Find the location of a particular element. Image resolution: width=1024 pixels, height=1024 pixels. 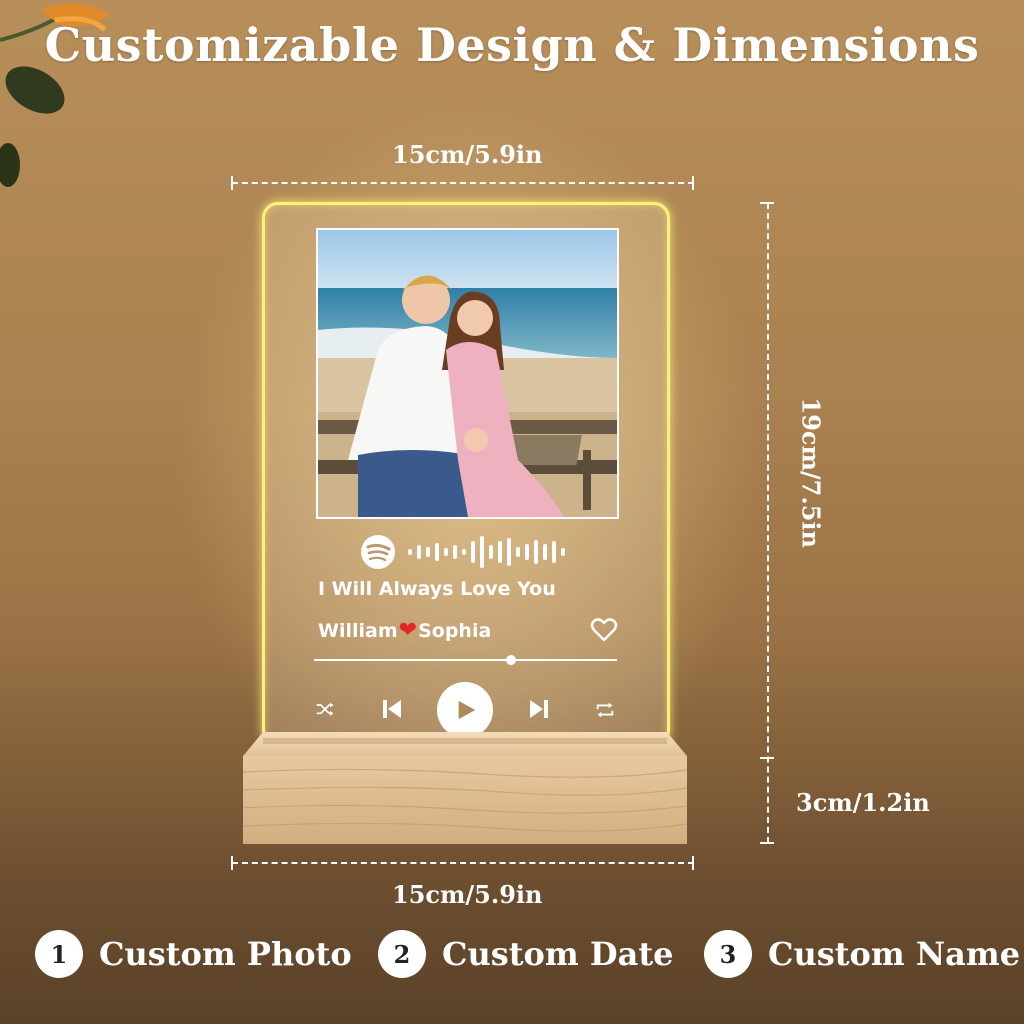

shuffle-icon is located at coordinates (325, 710).